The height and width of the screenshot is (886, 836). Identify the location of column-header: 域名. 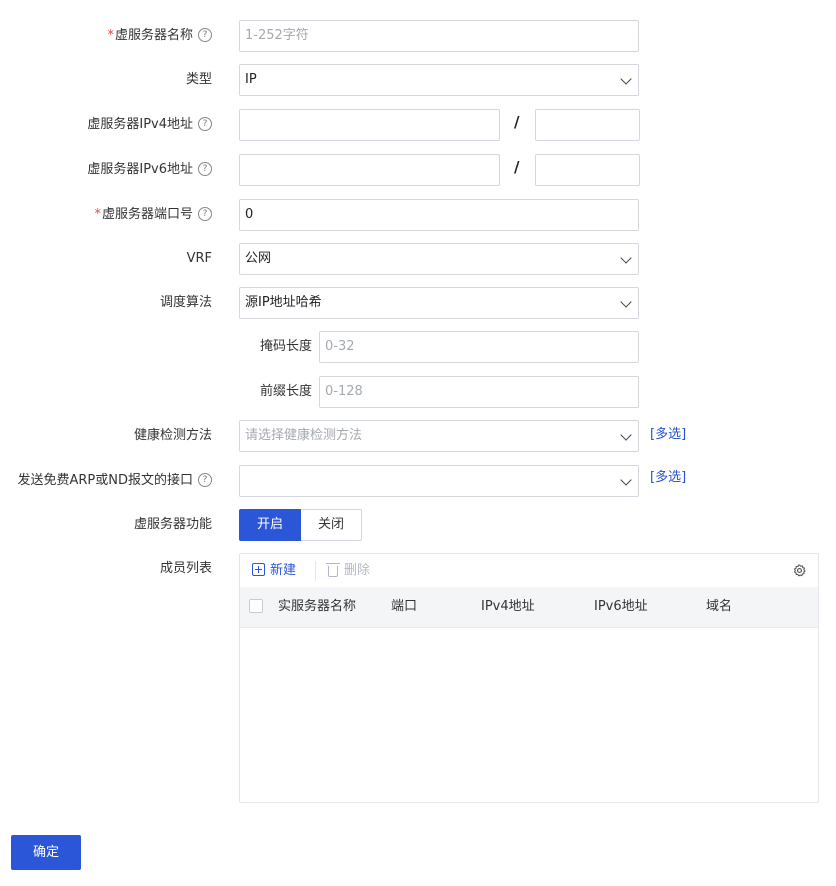
(719, 606).